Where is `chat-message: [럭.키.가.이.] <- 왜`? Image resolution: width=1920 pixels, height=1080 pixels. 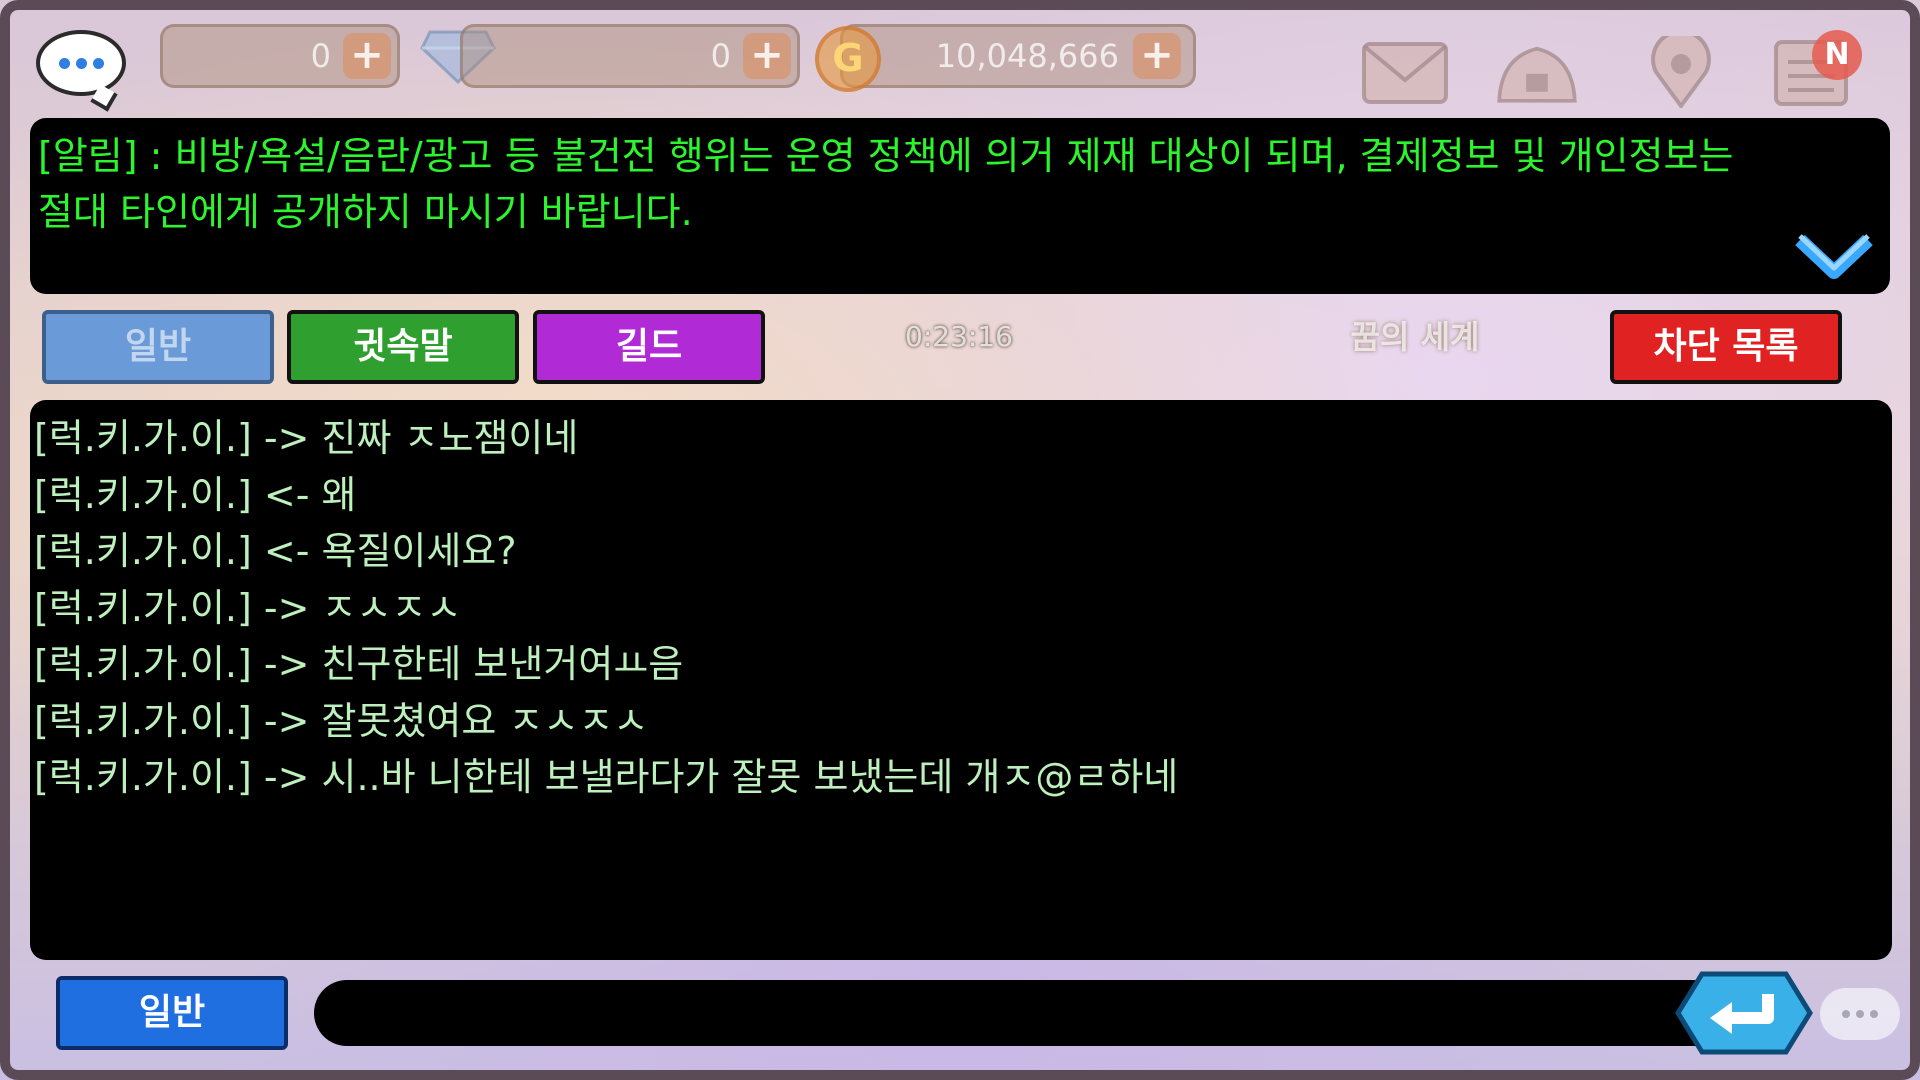
chat-message: [럭.키.가.이.] <- 왜 is located at coordinates (195, 494).